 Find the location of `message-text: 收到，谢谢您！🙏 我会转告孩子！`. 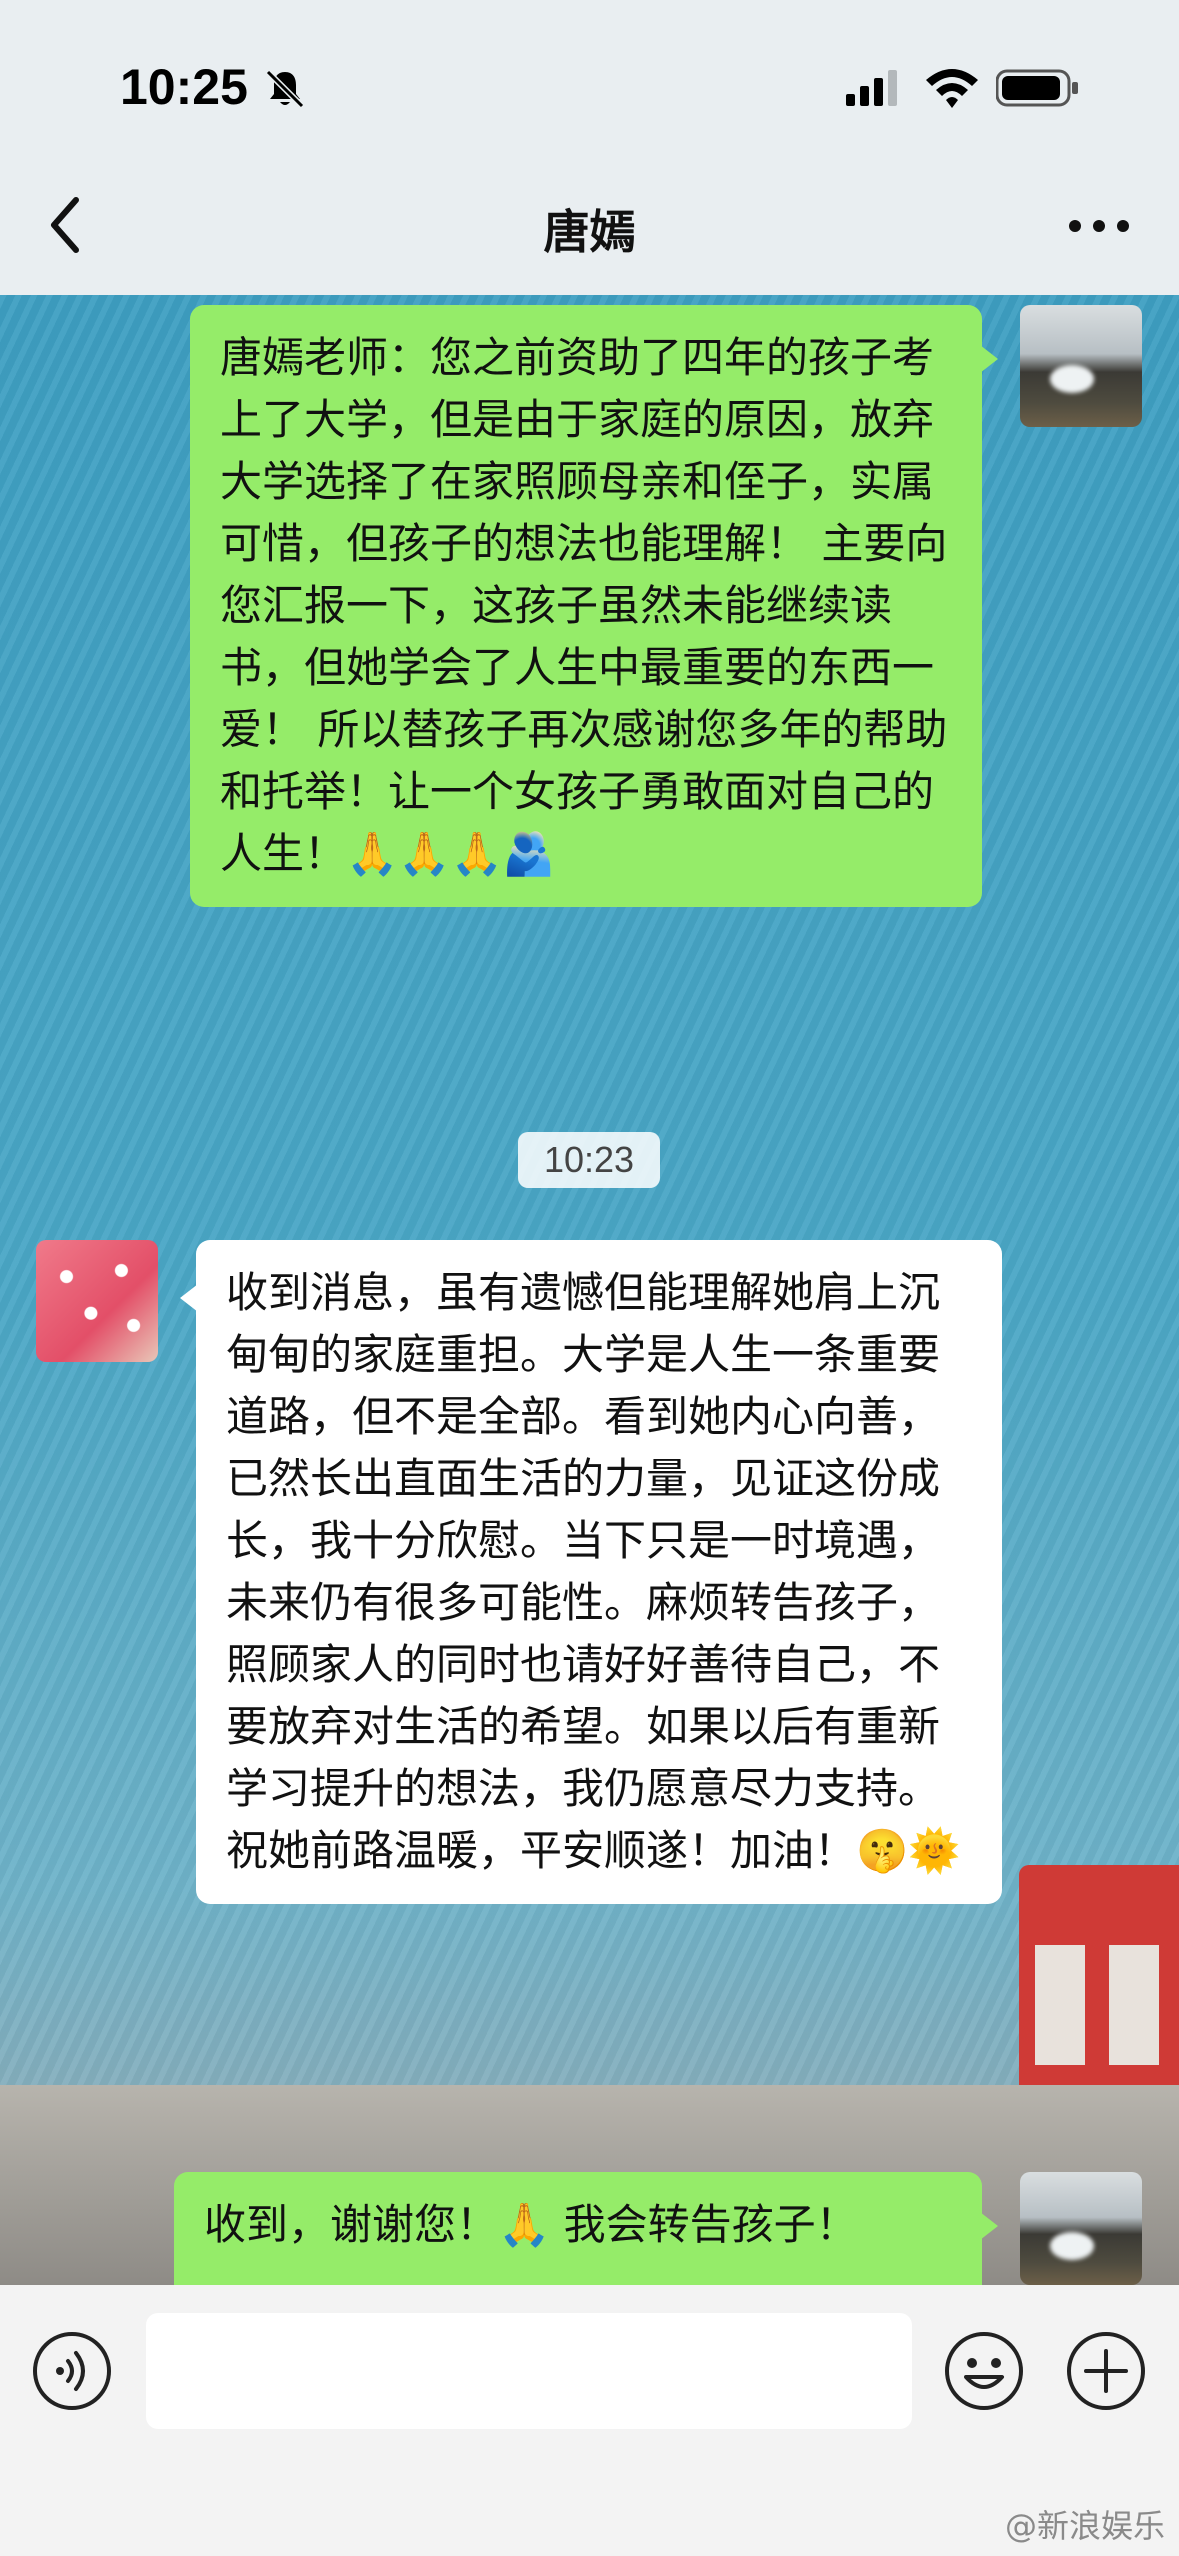

message-text: 收到，谢谢您！🙏 我会转告孩子！ is located at coordinates (531, 2224).